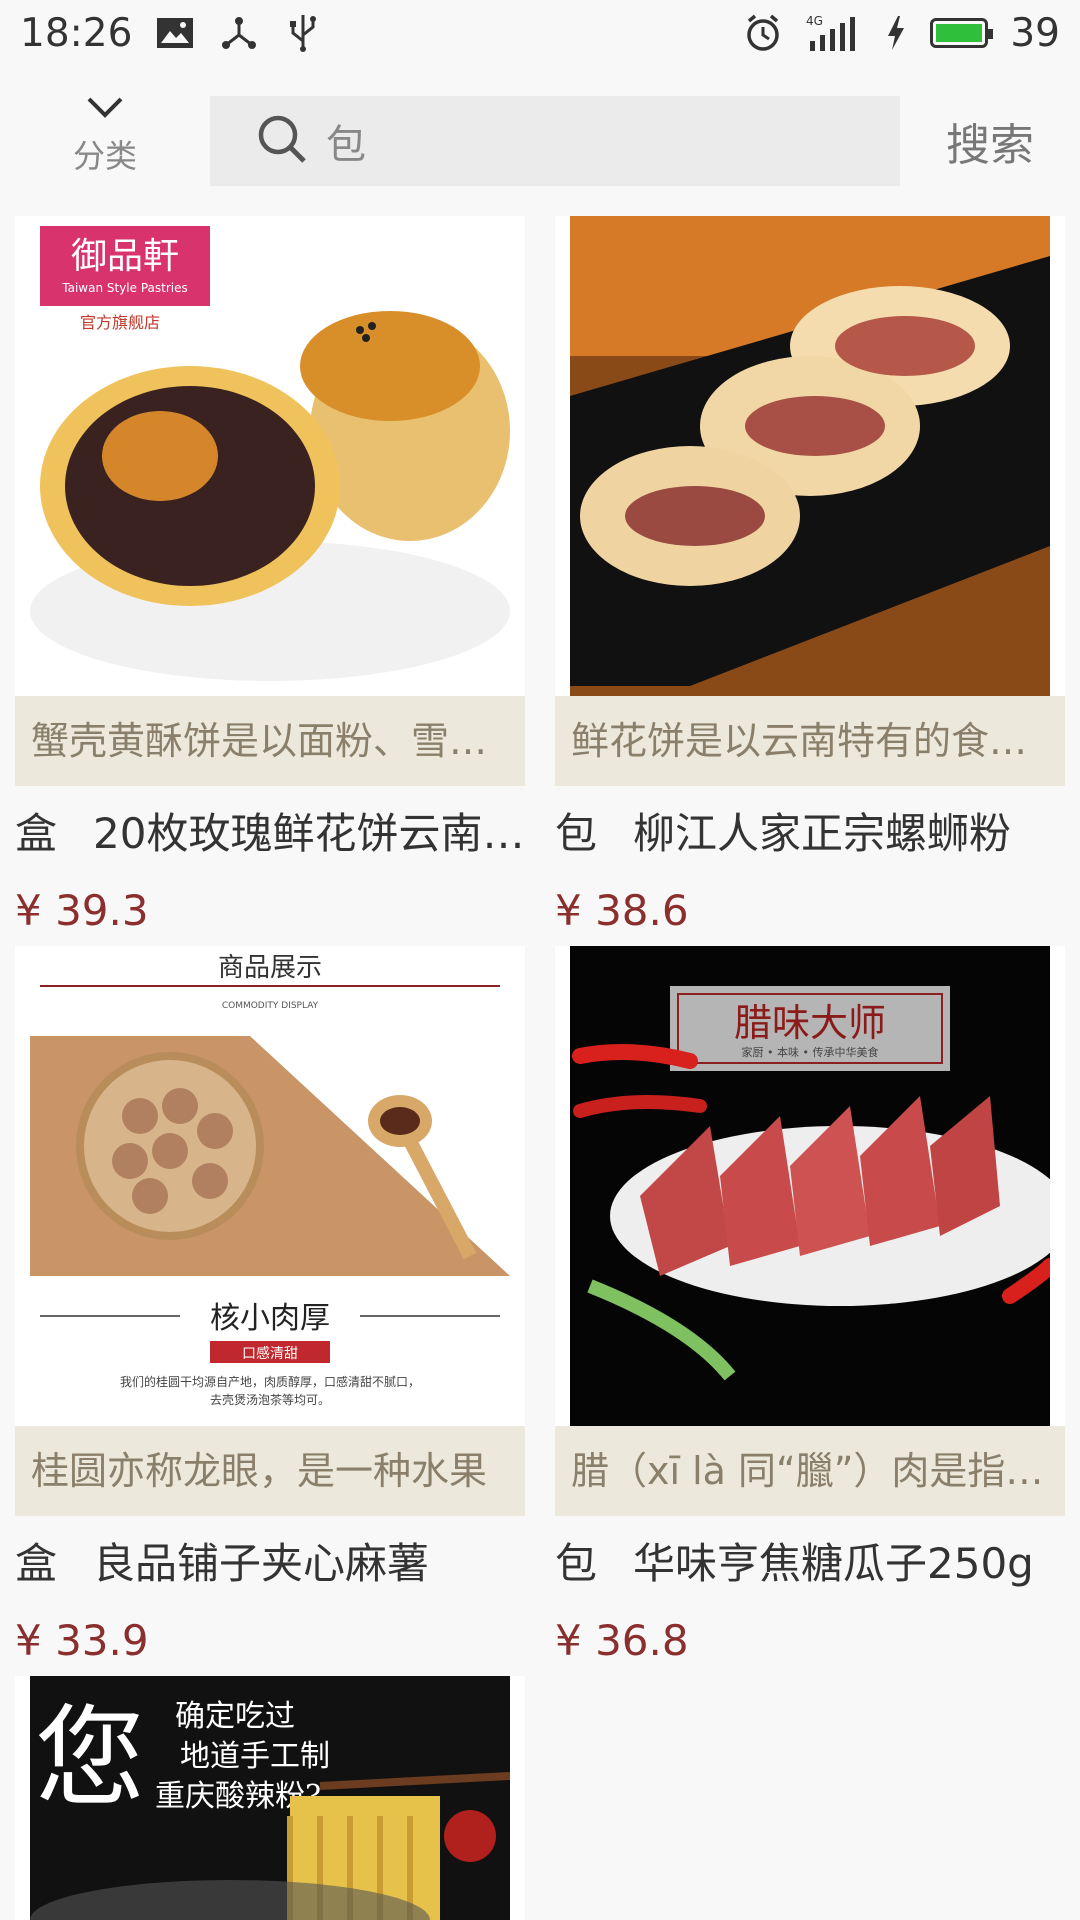 This screenshot has width=1080, height=1920. What do you see at coordinates (810, 1471) in the screenshot?
I see `product-description: 腊（xī là 同“臘”）肉是指经过腌制后再经过烘烤` at bounding box center [810, 1471].